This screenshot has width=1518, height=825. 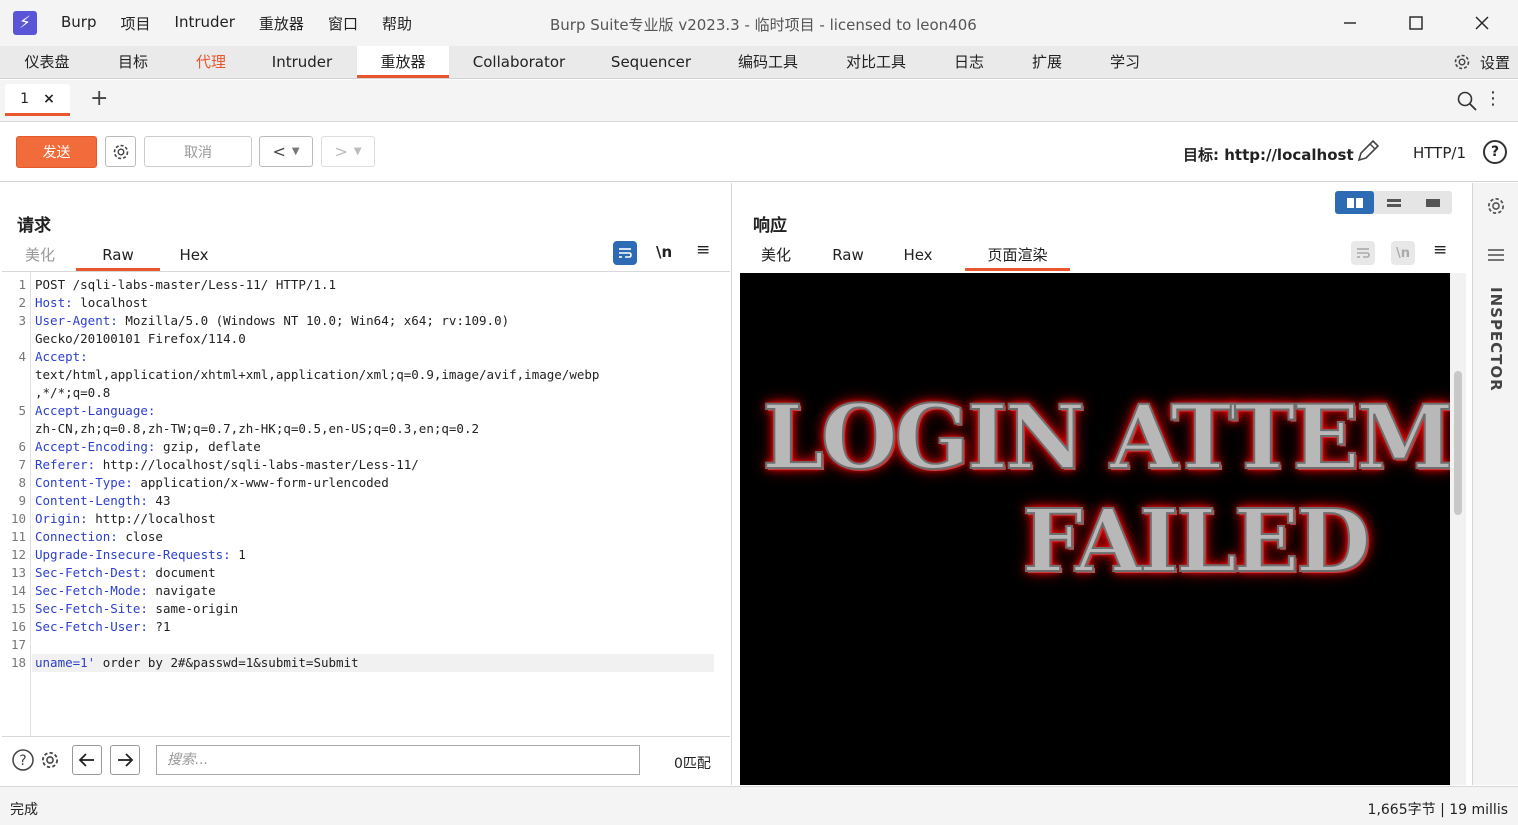 What do you see at coordinates (1354, 202) in the screenshot?
I see `layout-side-by-side-button` at bounding box center [1354, 202].